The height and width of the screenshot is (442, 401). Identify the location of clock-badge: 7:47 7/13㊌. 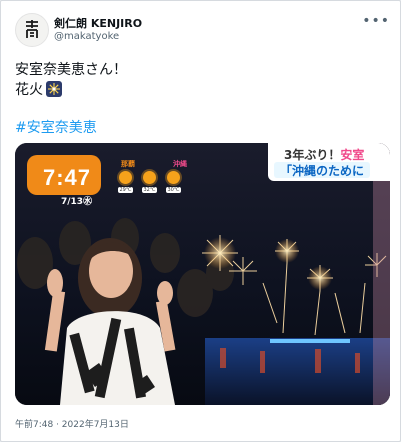
(64, 181).